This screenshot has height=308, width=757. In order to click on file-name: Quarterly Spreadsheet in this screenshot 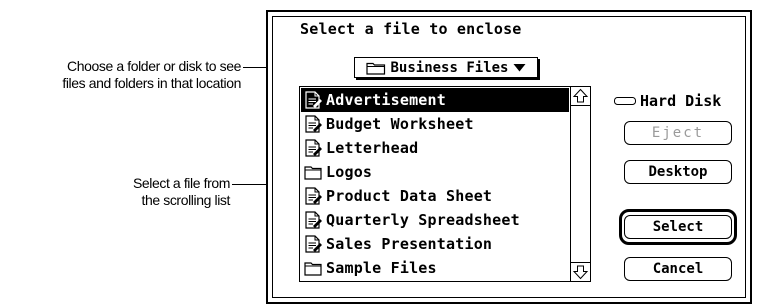, I will do `click(423, 220)`.